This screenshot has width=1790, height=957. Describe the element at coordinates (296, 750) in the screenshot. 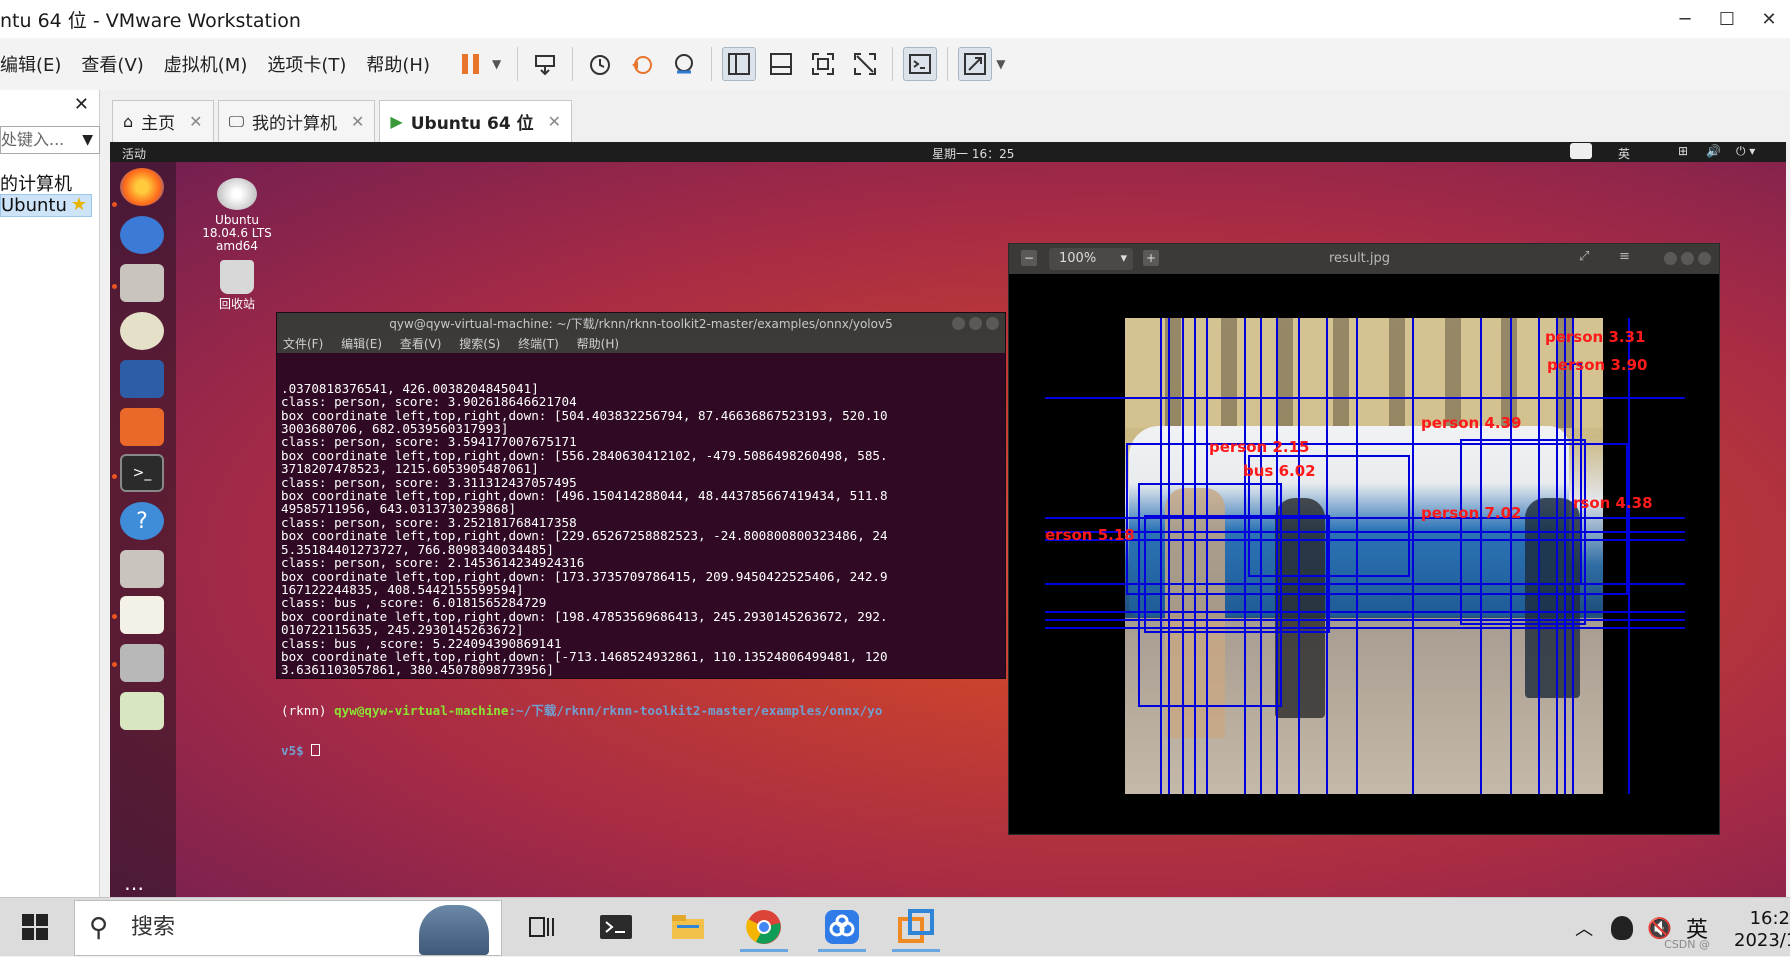

I see `prompt-tail: v5$` at that location.